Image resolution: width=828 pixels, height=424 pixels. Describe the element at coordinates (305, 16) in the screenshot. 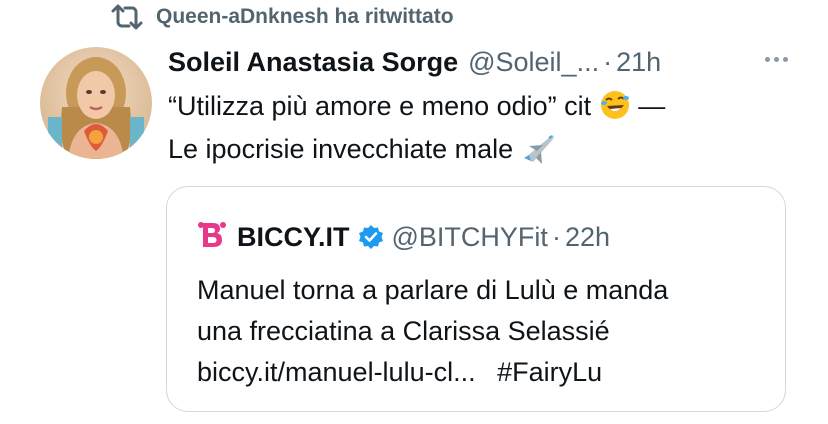

I see `retweet-label: Queen-aDnknesh ha ritwittato` at that location.